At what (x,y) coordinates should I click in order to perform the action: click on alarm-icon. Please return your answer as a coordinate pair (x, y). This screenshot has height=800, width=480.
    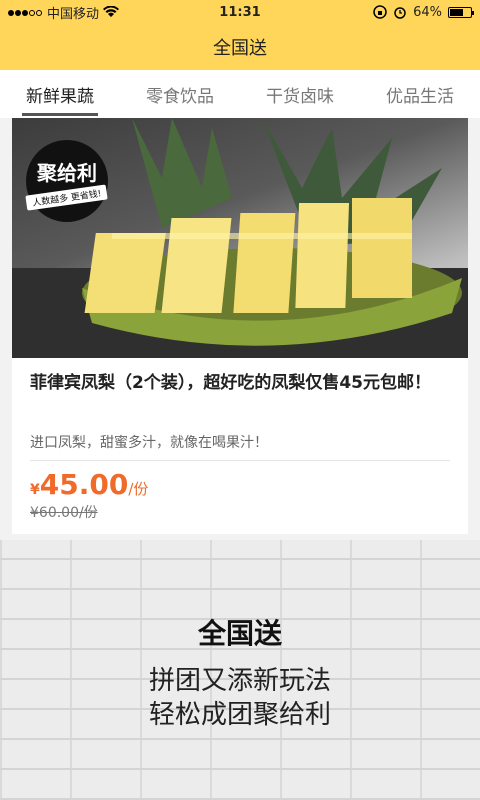
    Looking at the image, I should click on (400, 13).